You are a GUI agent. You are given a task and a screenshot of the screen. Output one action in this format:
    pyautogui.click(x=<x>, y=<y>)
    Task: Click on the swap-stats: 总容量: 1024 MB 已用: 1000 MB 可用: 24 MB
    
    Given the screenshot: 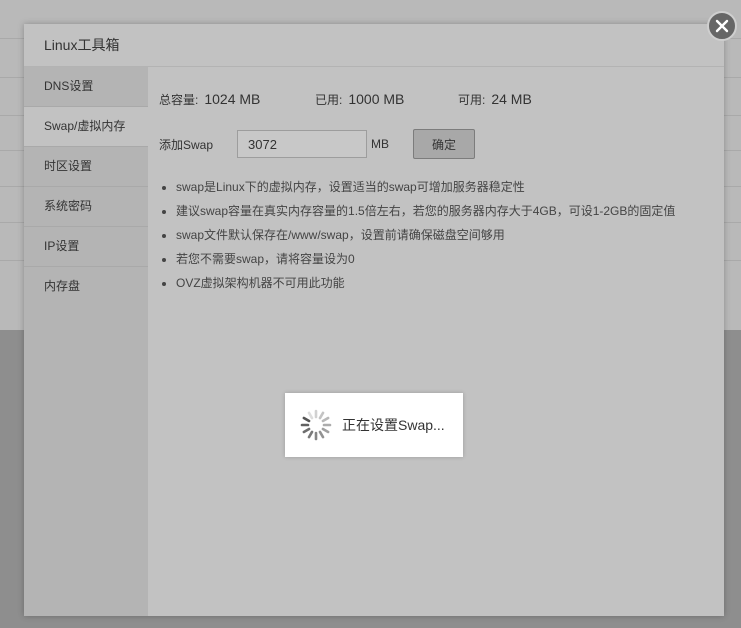 What is the action you would take?
    pyautogui.click(x=345, y=99)
    